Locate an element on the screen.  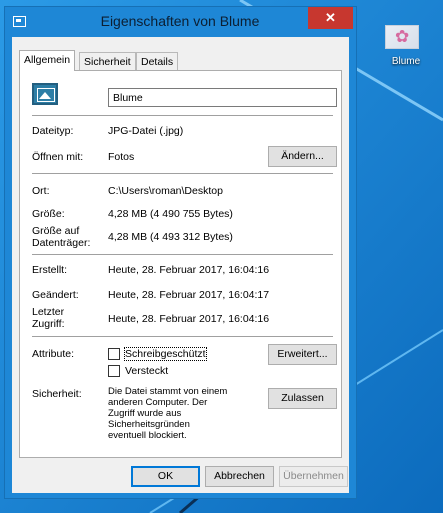
created-value: Heute, 28. Februar 2017, 16:04:16 is located at coordinates (189, 270).